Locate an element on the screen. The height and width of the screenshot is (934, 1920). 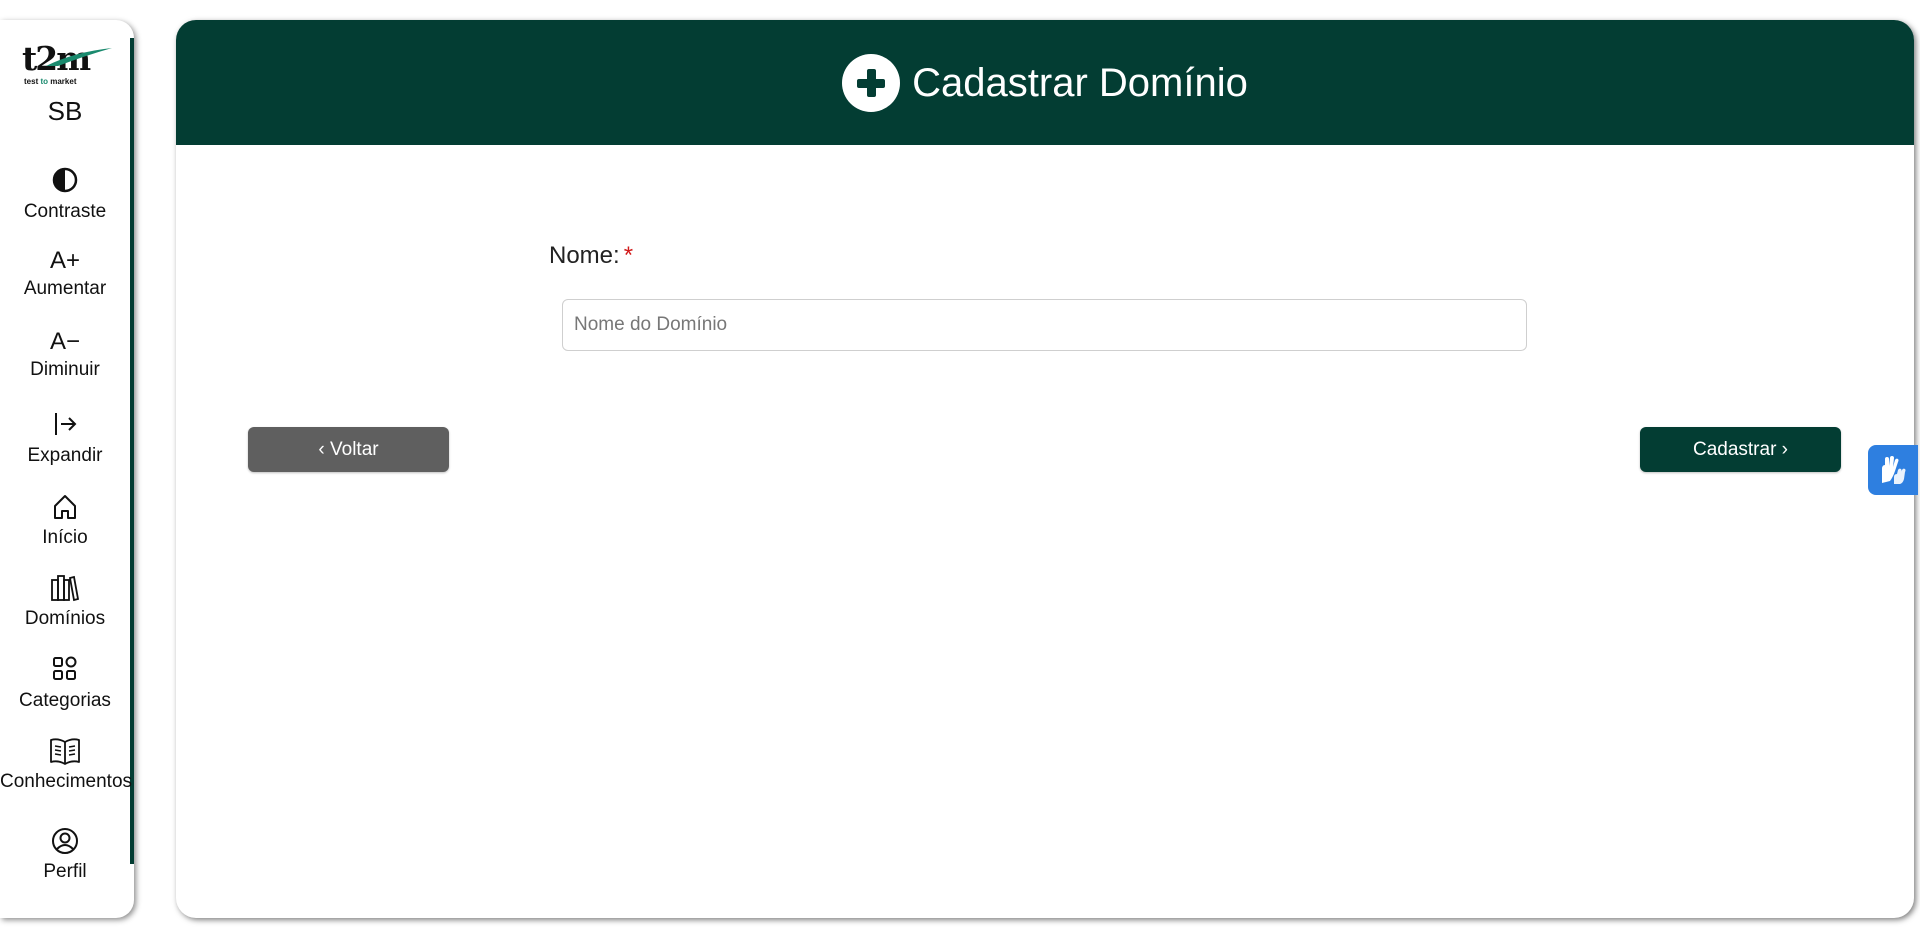
submit-button: Cadastrar › is located at coordinates (1740, 449).